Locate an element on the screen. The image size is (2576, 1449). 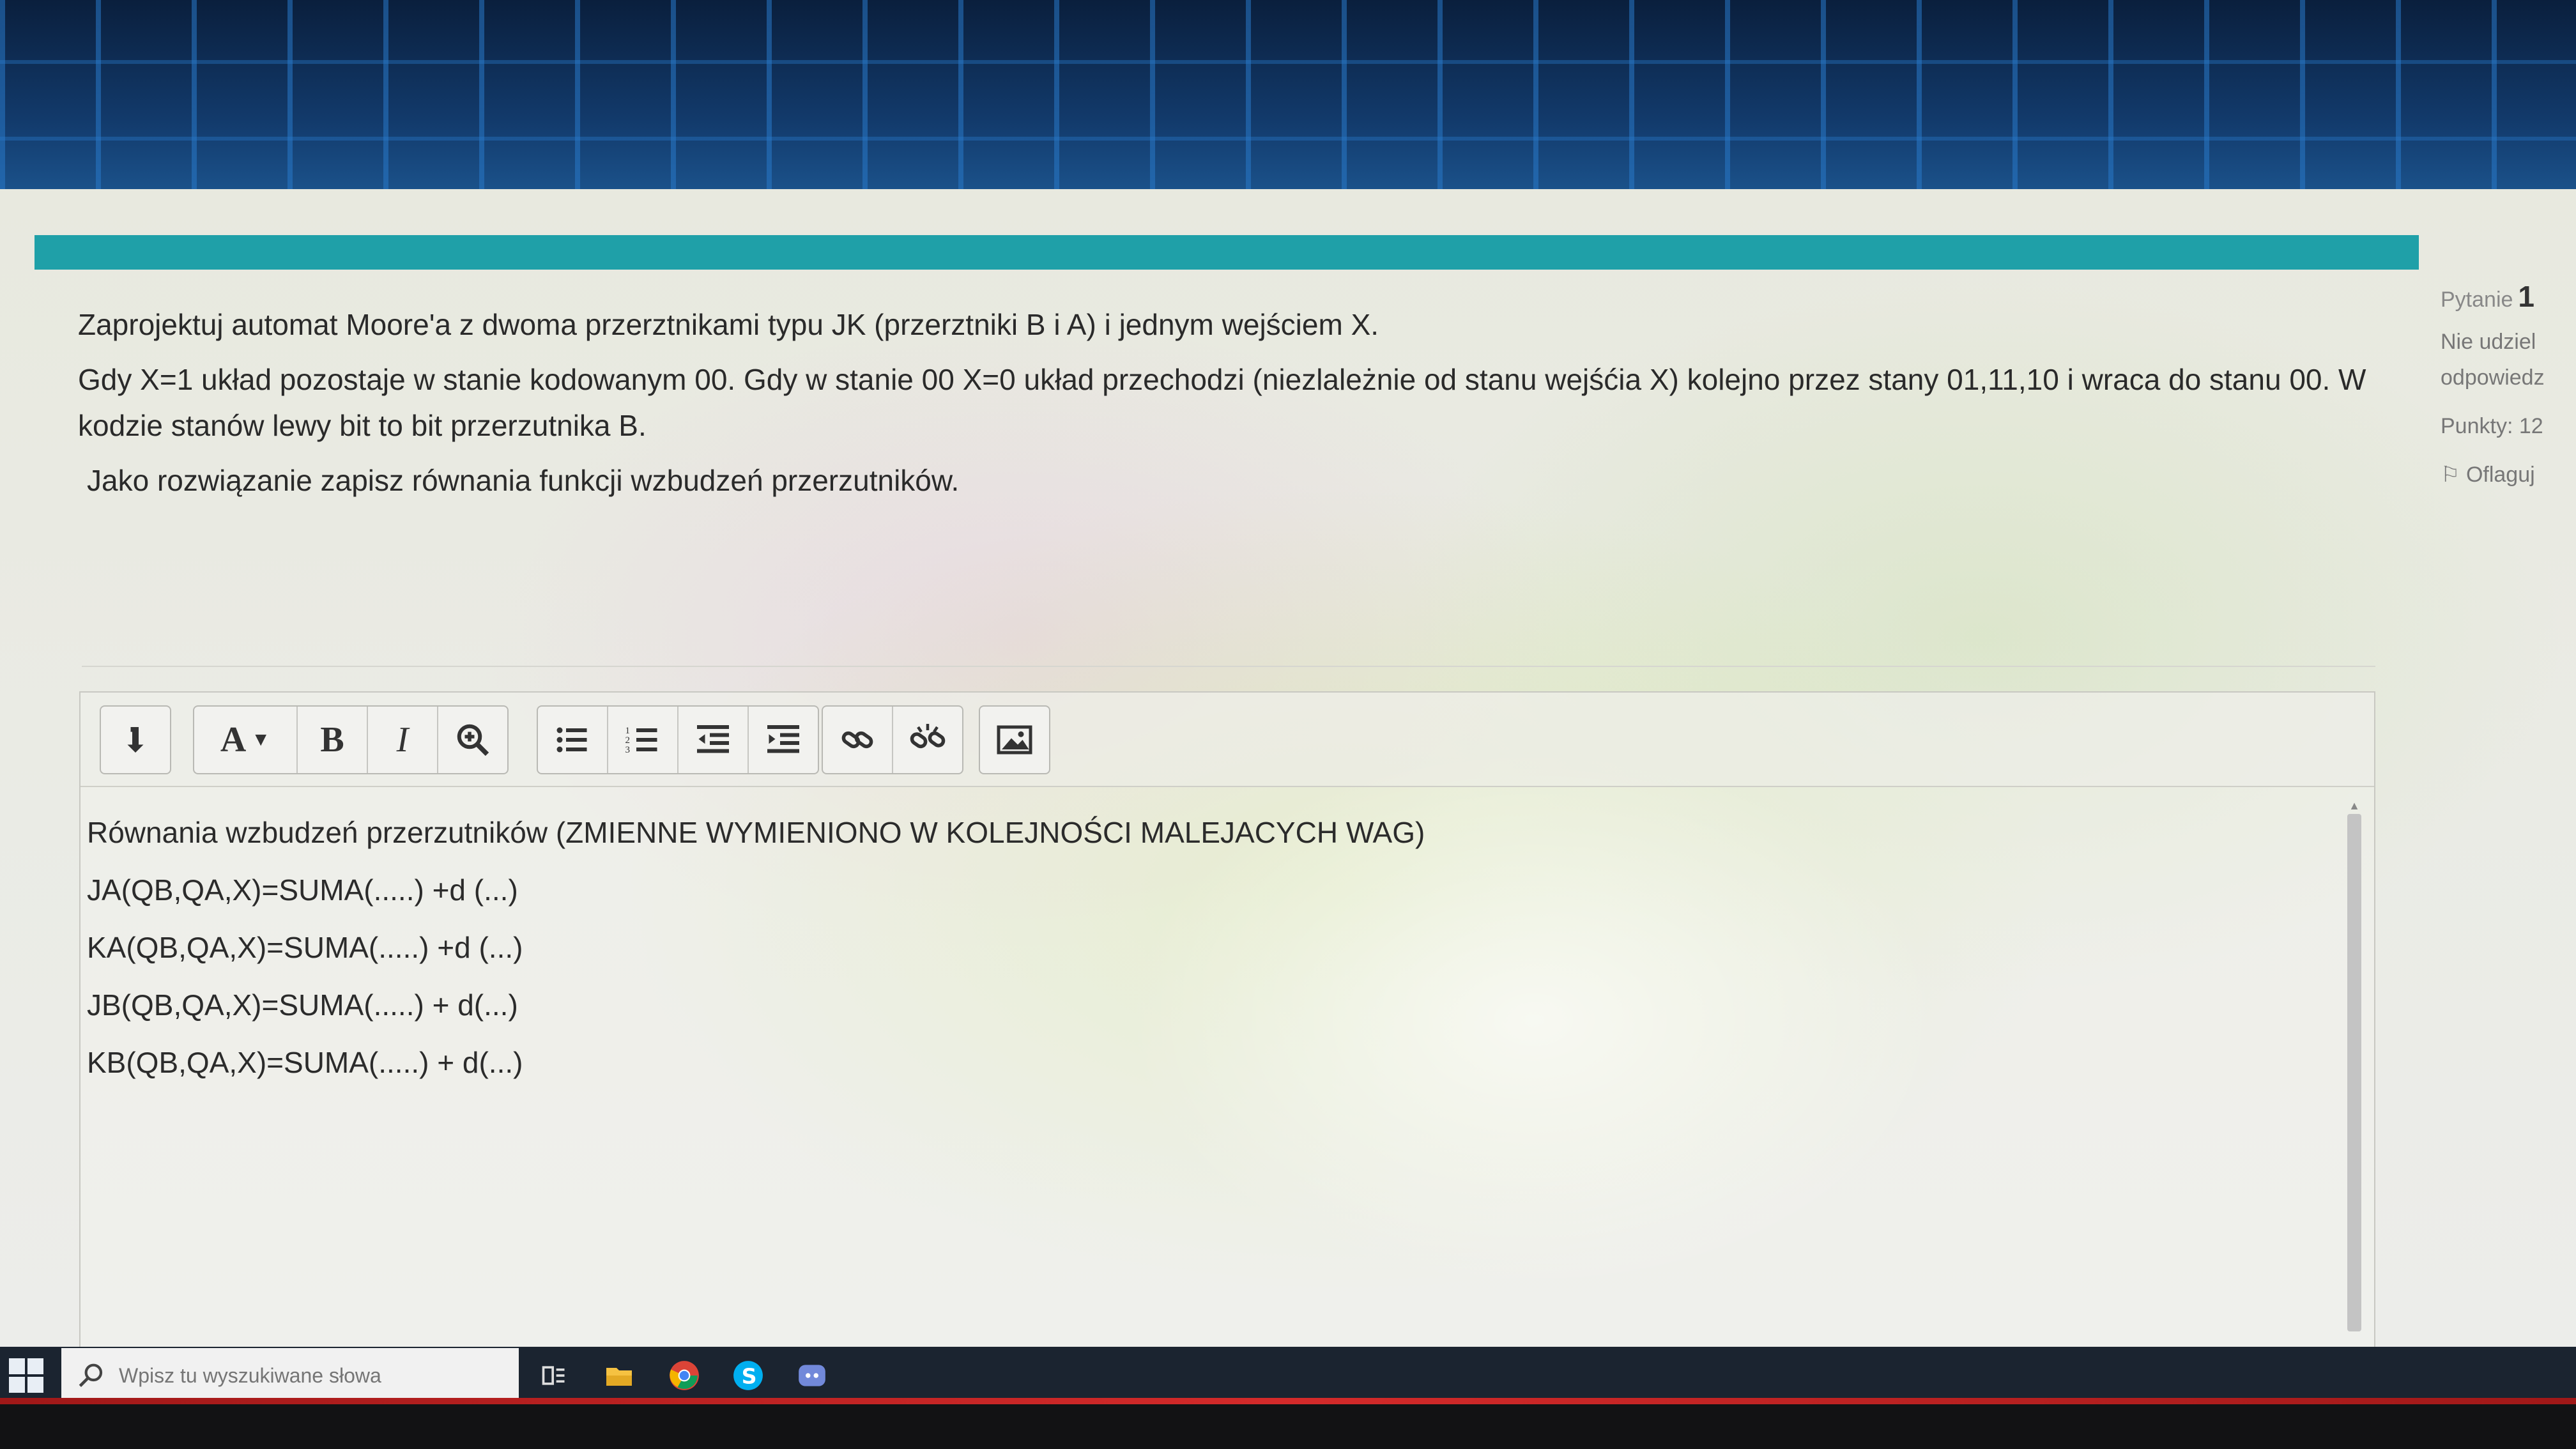
font-style-label: A is located at coordinates (233, 740).